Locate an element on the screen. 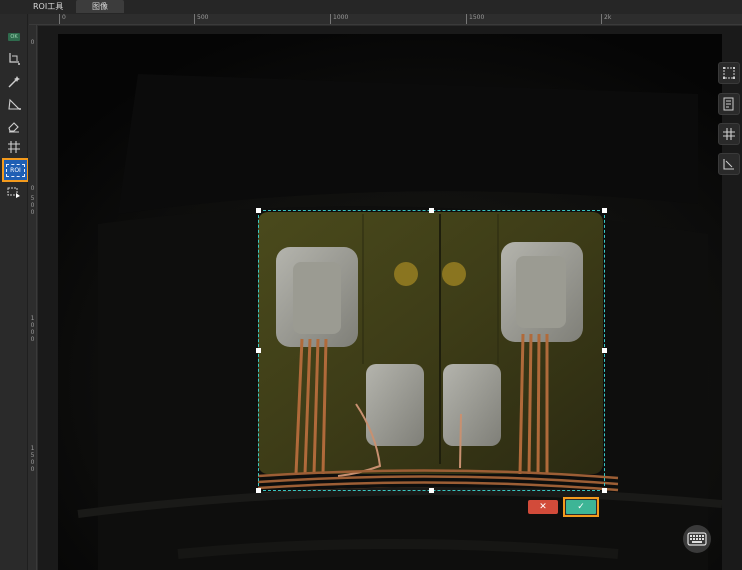 The width and height of the screenshot is (742, 570). roi-handle-bottom-left is located at coordinates (258, 490).